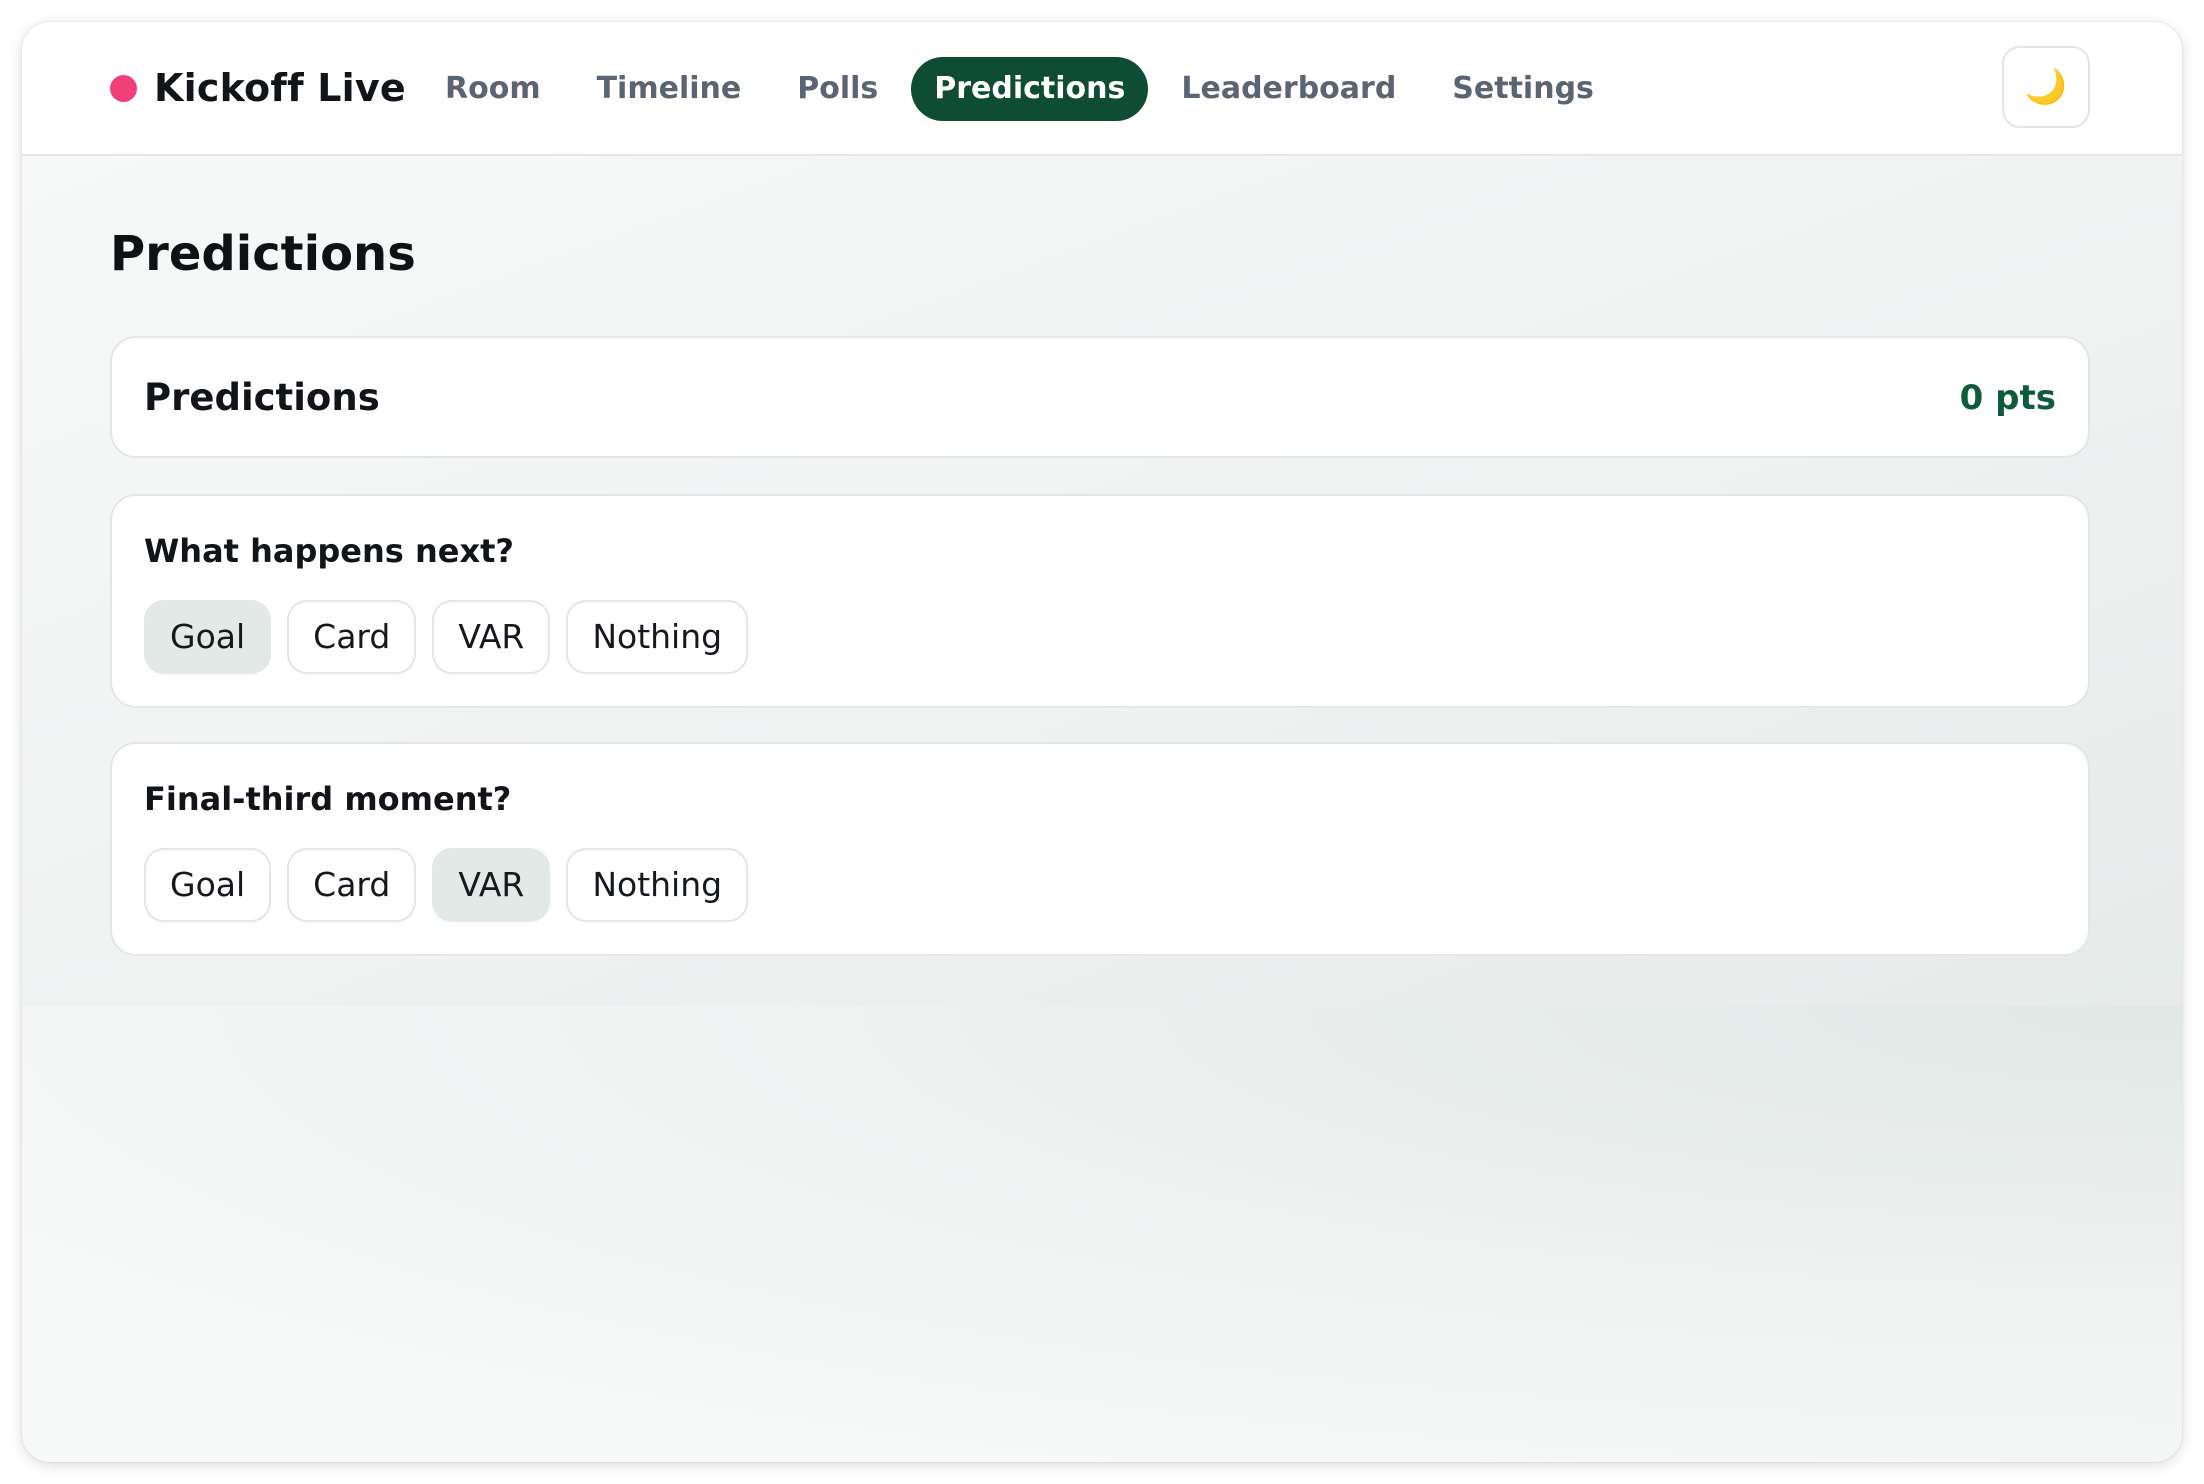 This screenshot has height=1484, width=2204. Describe the element at coordinates (262, 397) in the screenshot. I see `summary-title: Predictions` at that location.